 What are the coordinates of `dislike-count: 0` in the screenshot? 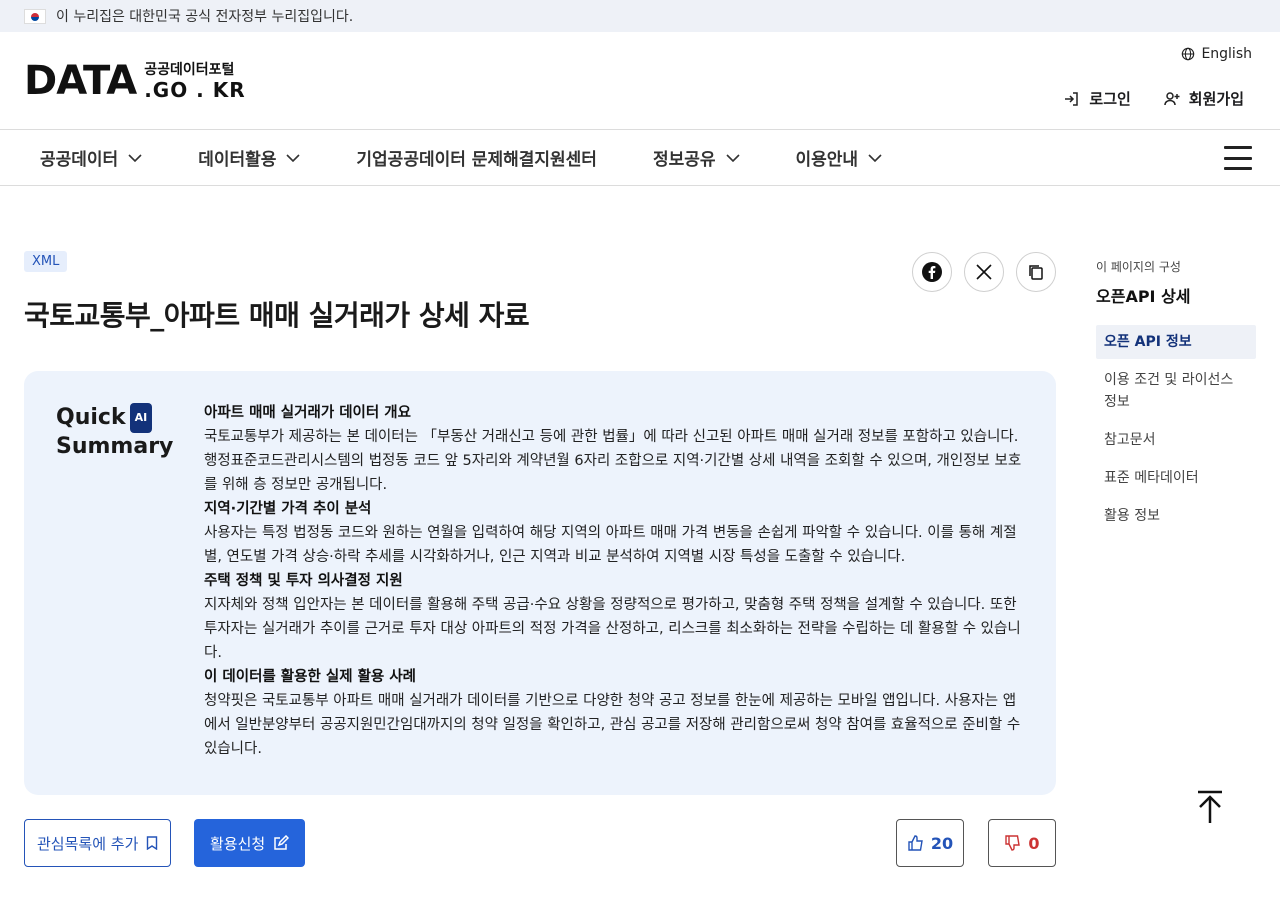 It's located at (1034, 843).